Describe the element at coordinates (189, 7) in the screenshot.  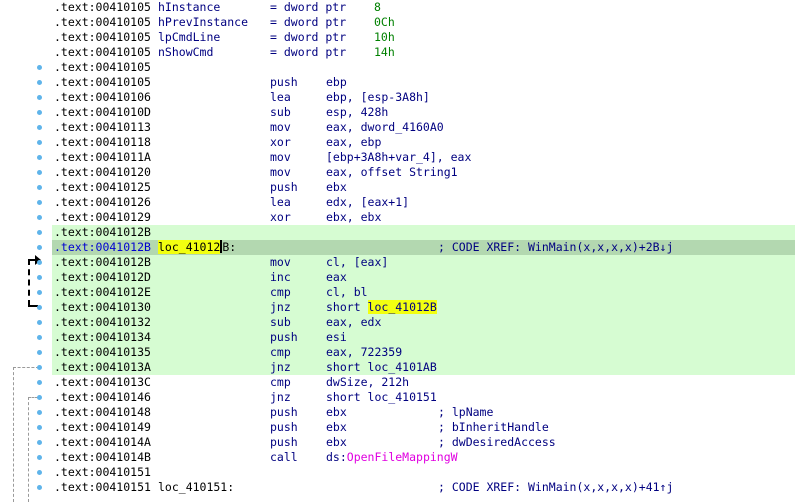
I see `stack-var-name: hInstance` at that location.